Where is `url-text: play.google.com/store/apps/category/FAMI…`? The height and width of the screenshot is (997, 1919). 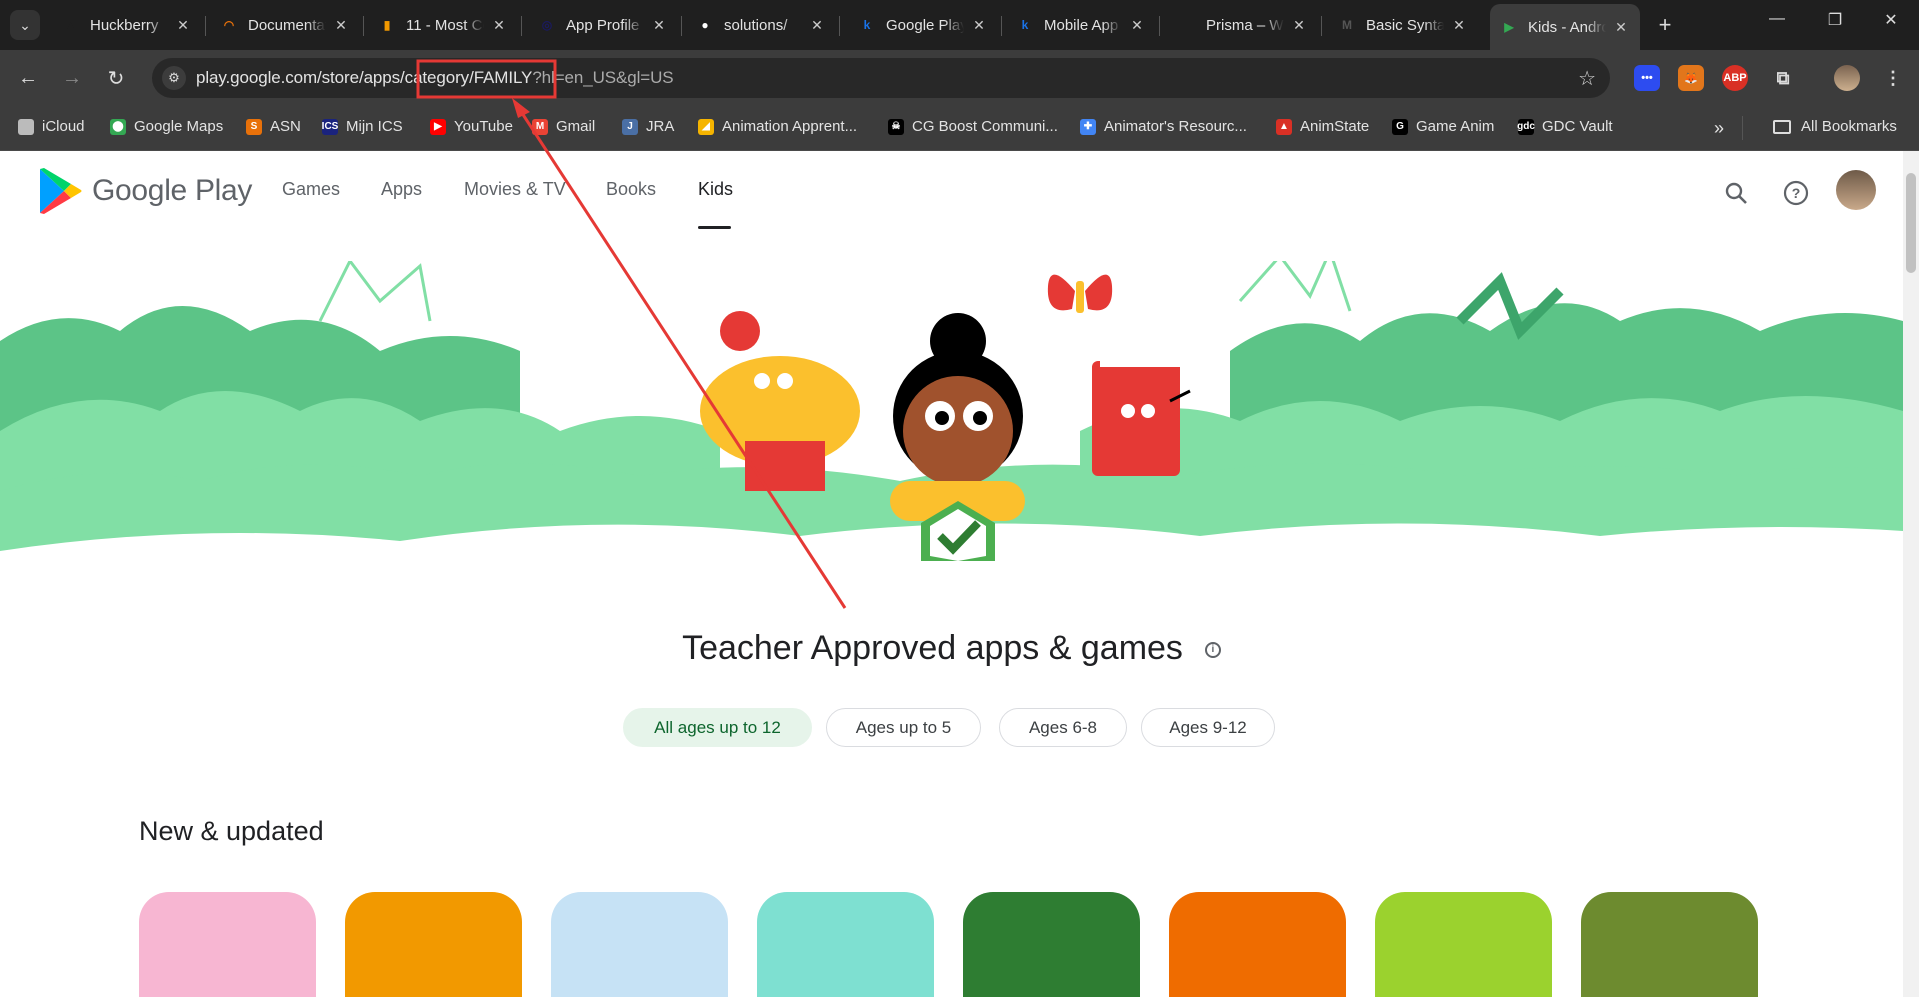
url-text: play.google.com/store/apps/category/FAMI… is located at coordinates (435, 78).